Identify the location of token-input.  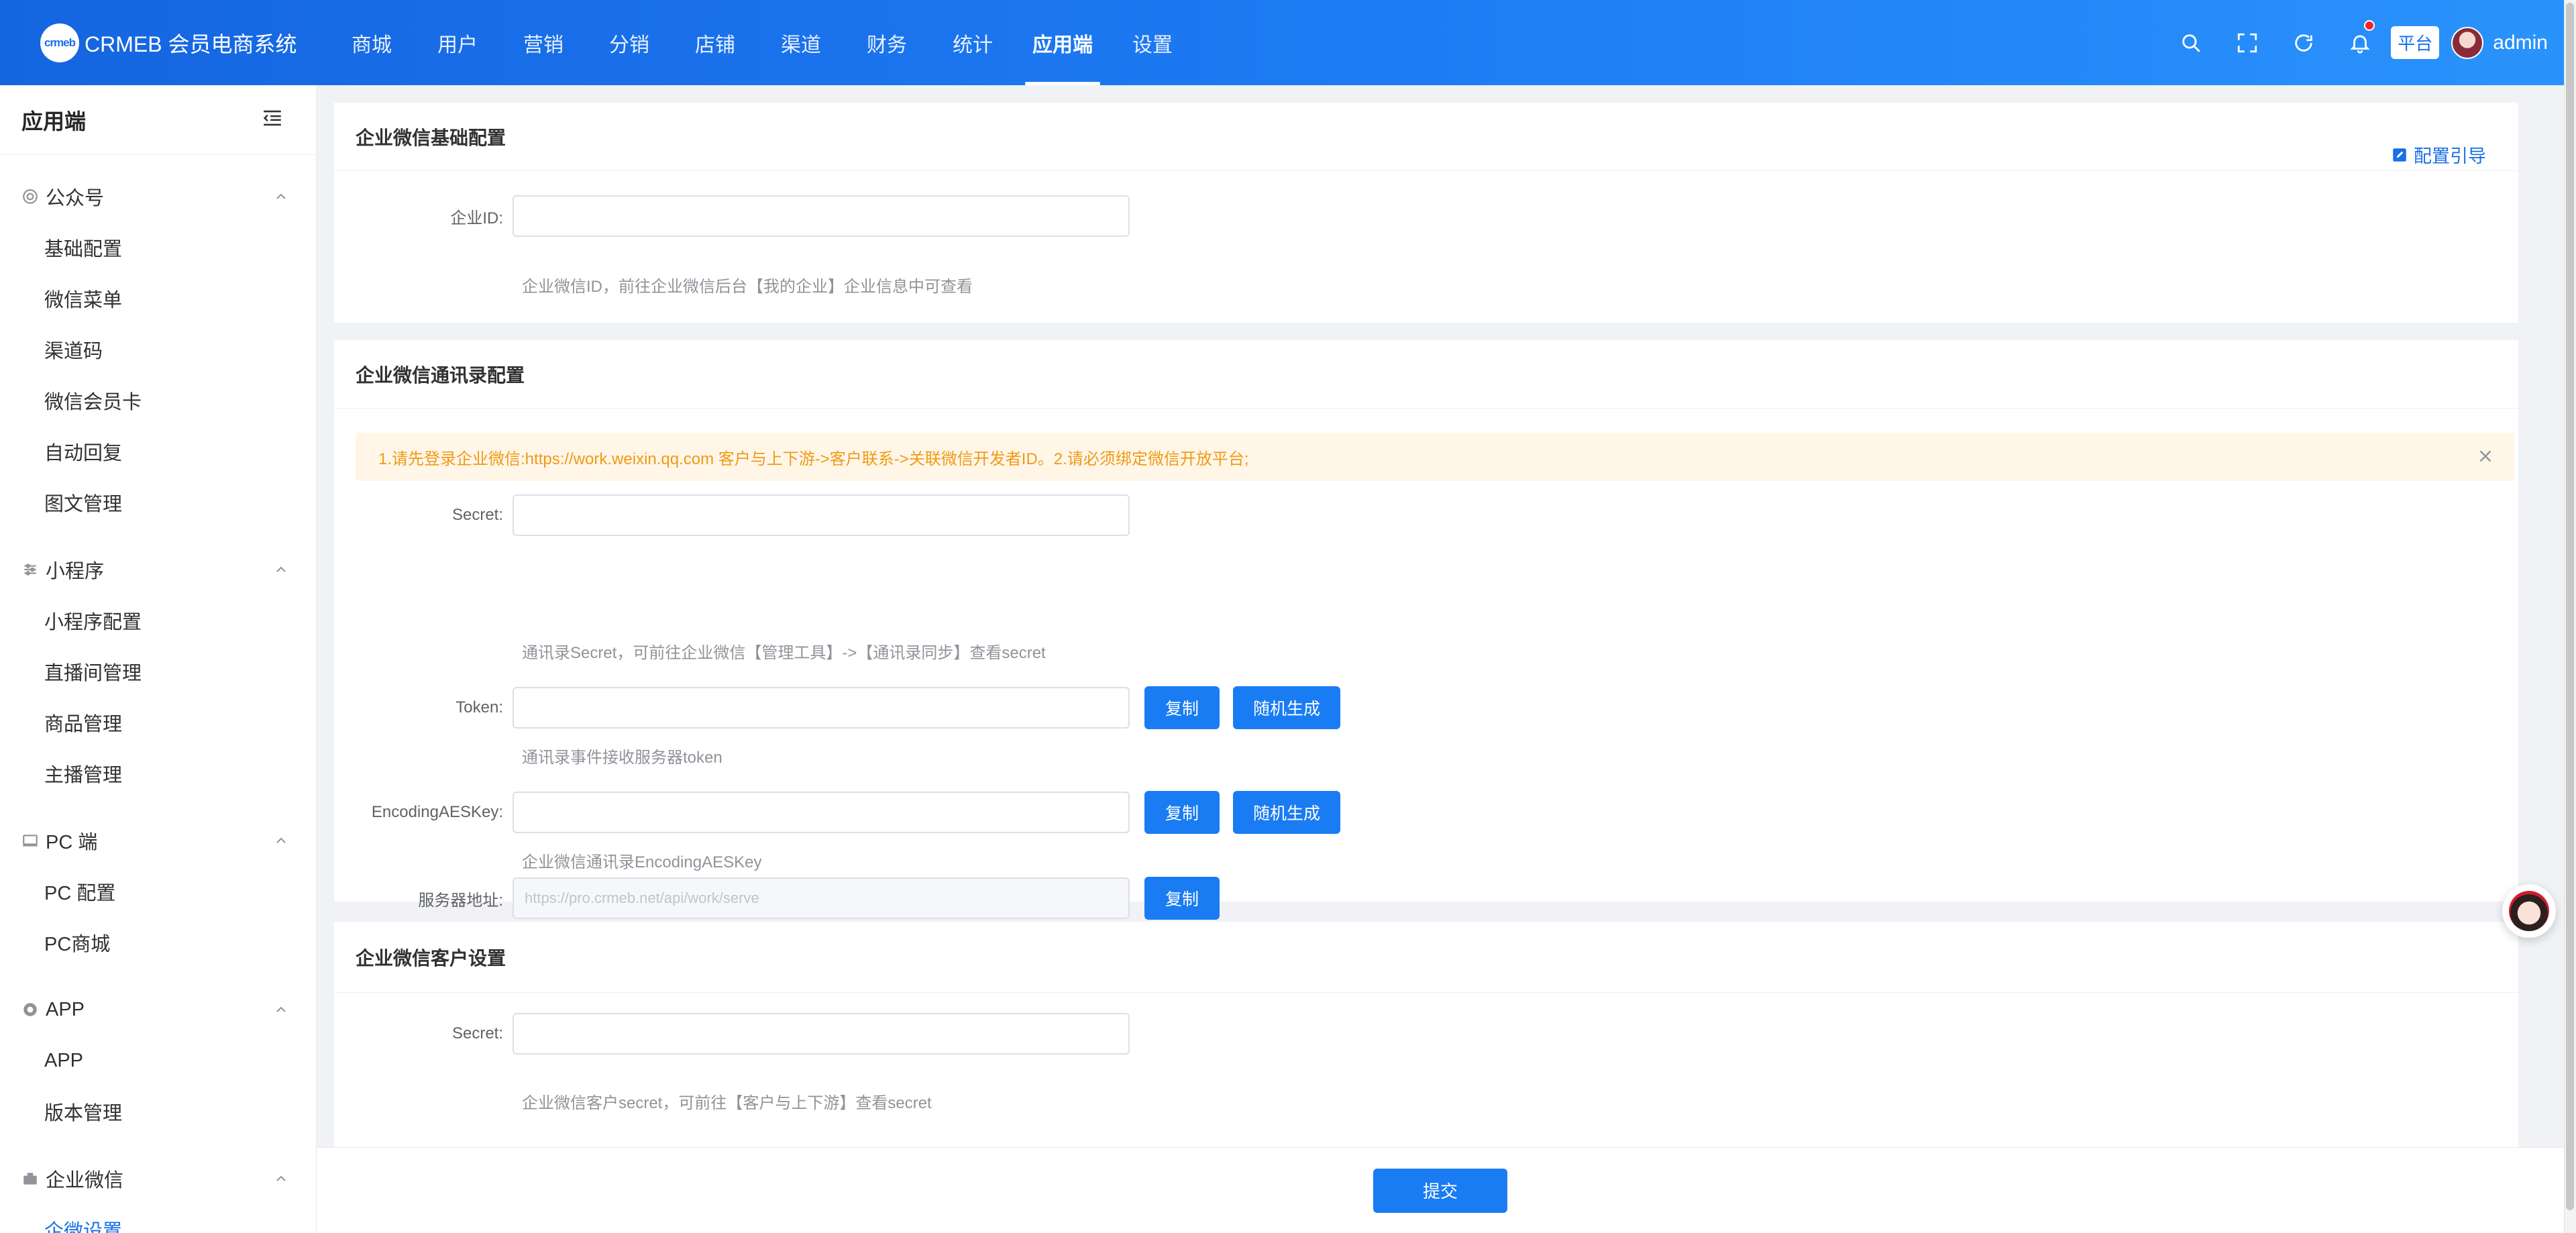
(821, 708).